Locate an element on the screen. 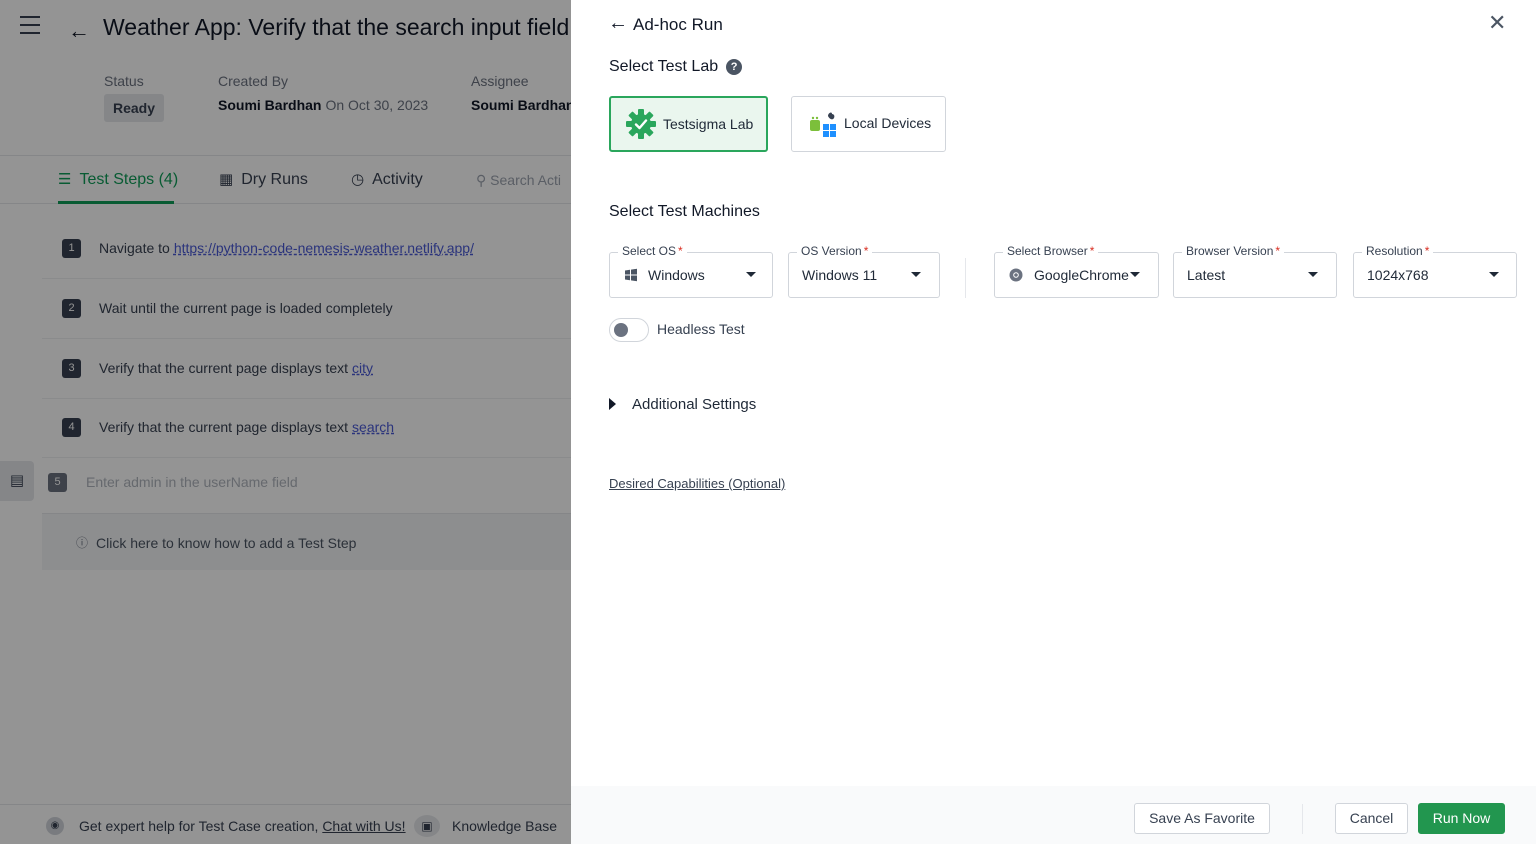  select-browser-label: Select Browser is located at coordinates (1047, 251).